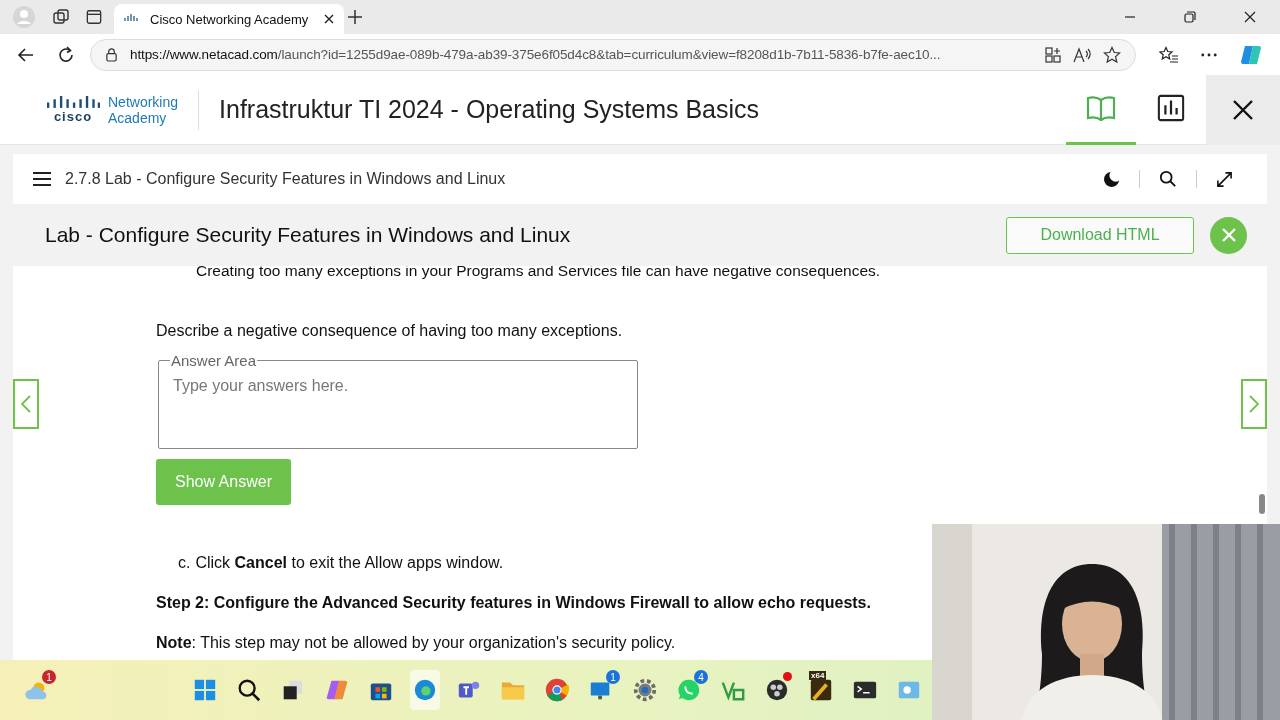  I want to click on taskbar-app: x64, so click(821, 690).